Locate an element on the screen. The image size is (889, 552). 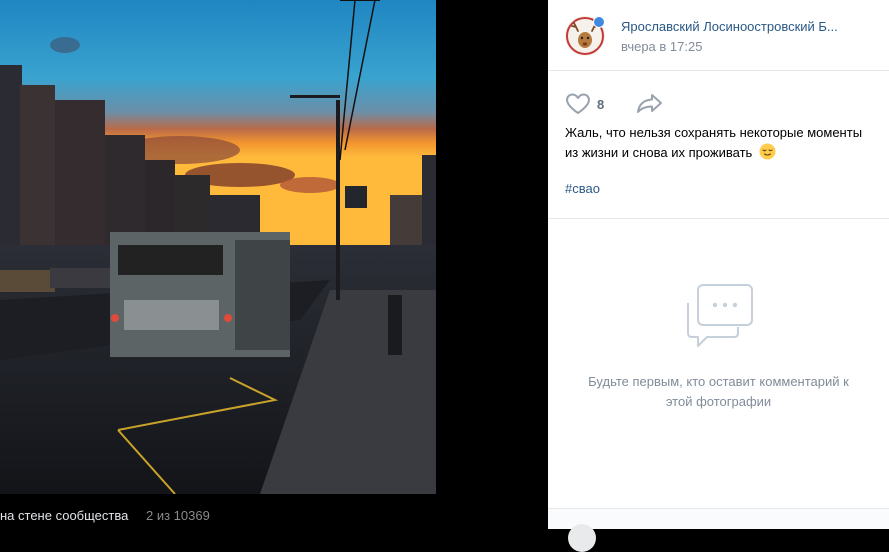
like-button: 8 is located at coordinates (584, 104).